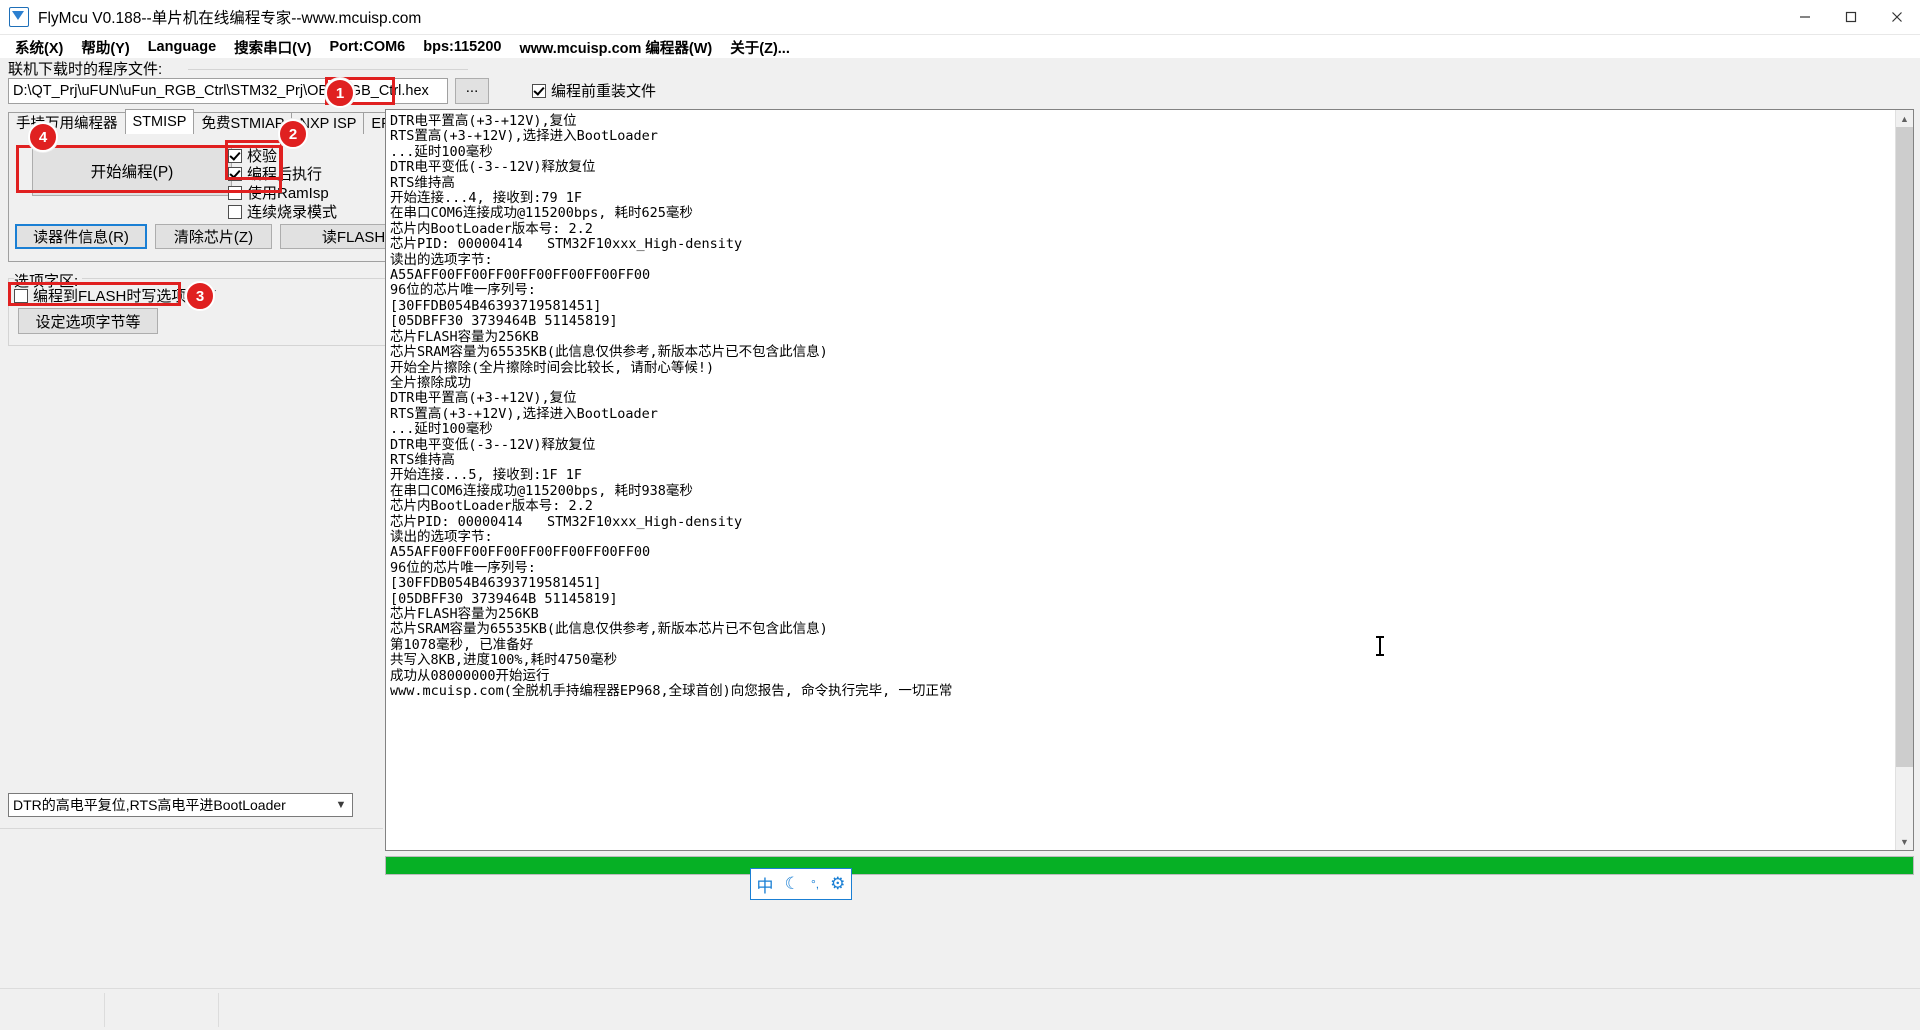 This screenshot has width=1920, height=1030. What do you see at coordinates (837, 884) in the screenshot?
I see `gear-icon: ⚙` at bounding box center [837, 884].